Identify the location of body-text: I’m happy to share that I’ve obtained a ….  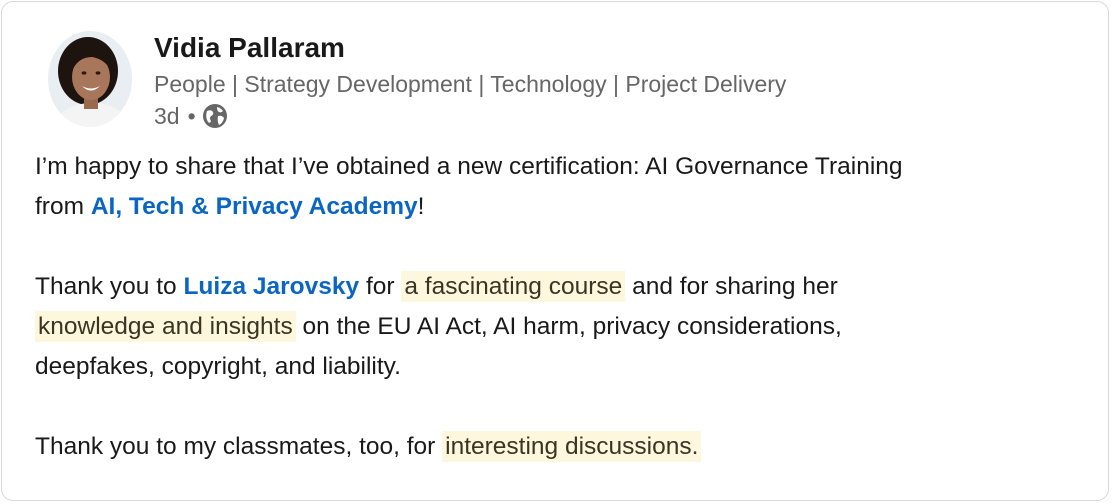
(469, 166).